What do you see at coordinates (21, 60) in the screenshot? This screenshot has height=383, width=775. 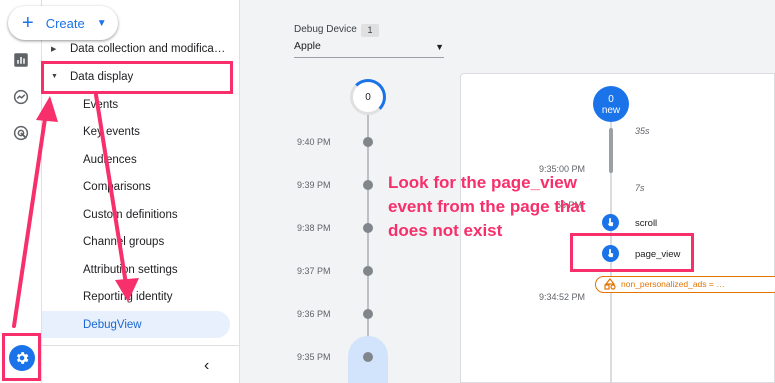 I see `reports-icon` at bounding box center [21, 60].